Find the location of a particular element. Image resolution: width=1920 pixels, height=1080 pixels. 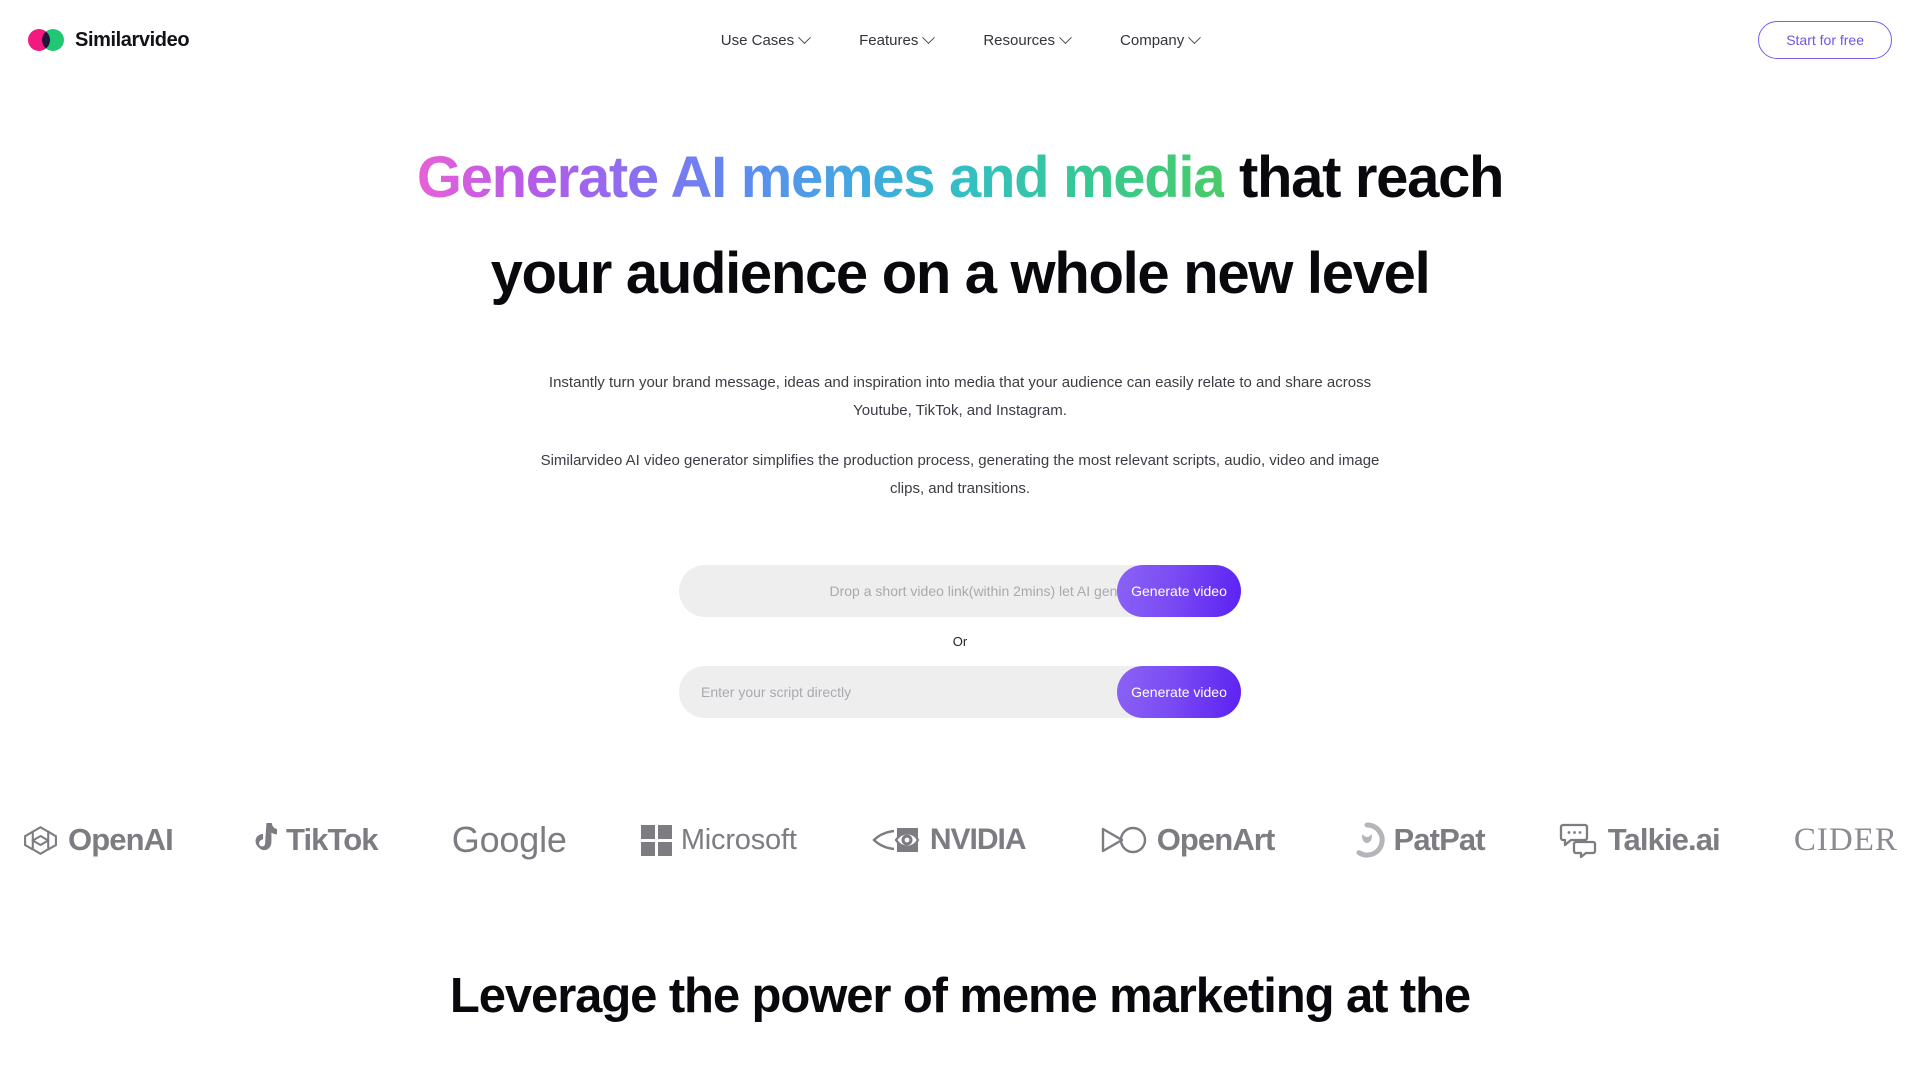

nav-item-label: Use Cases is located at coordinates (757, 40).